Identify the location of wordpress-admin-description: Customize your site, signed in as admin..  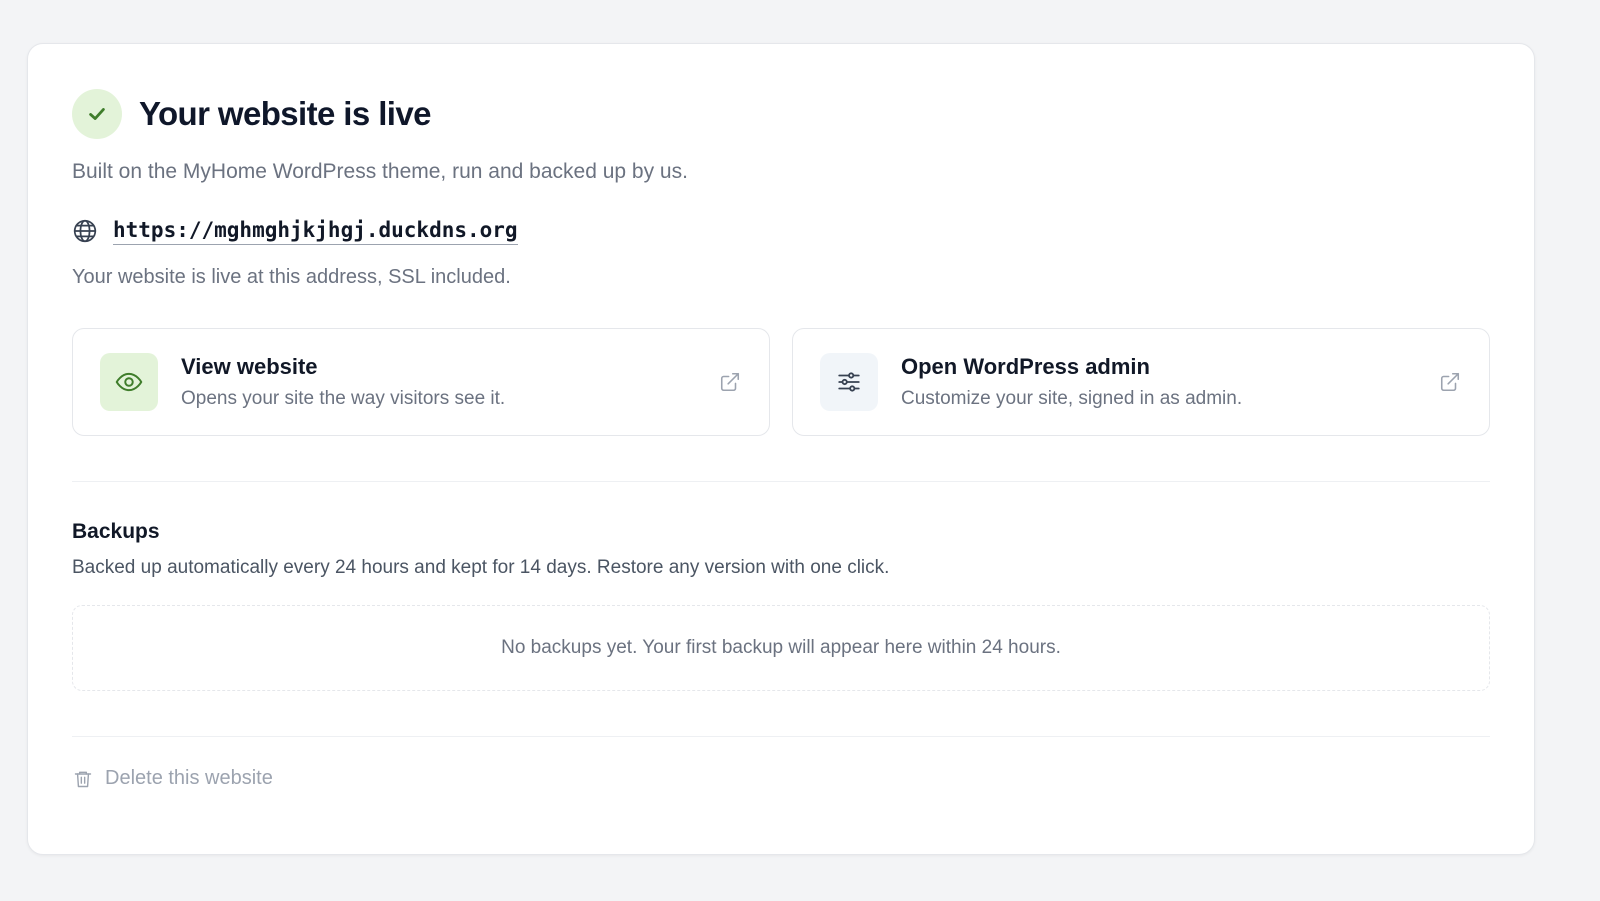
(1072, 398).